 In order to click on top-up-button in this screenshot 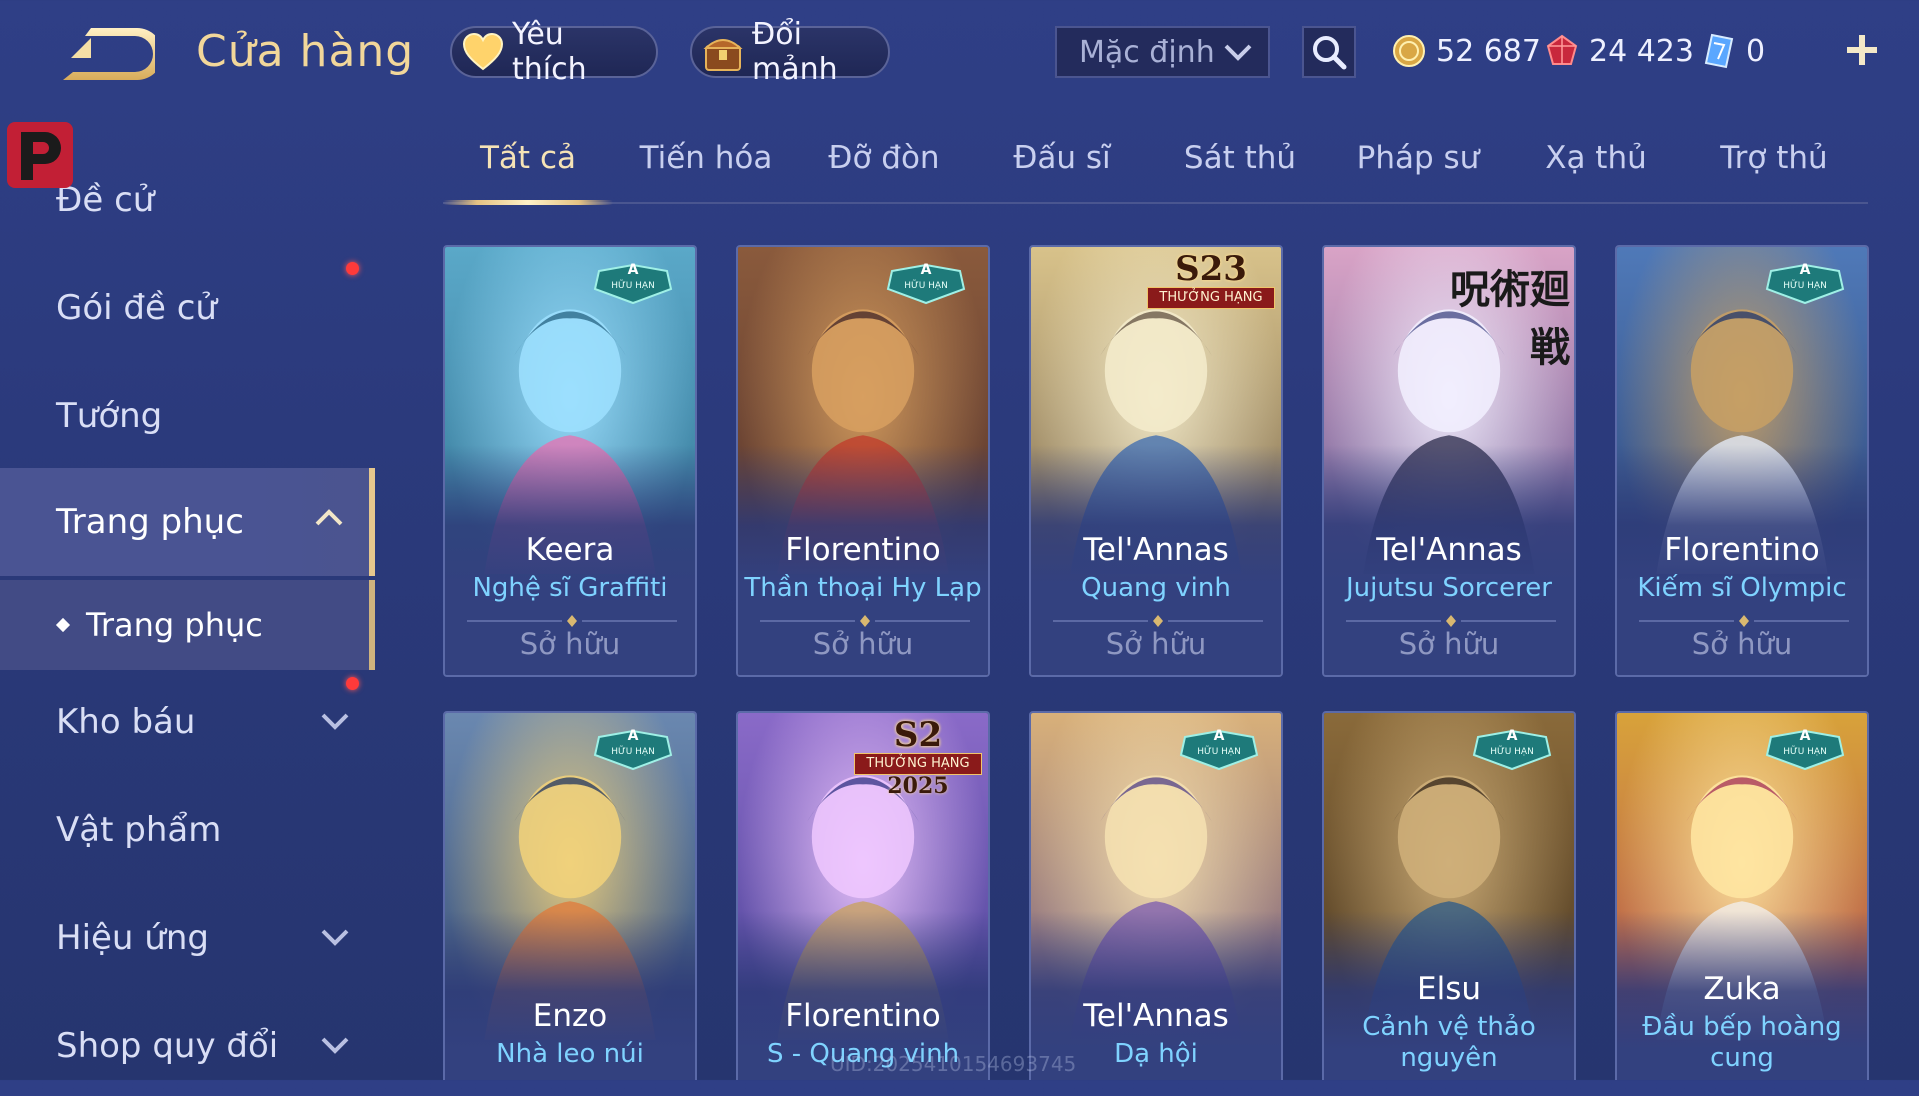, I will do `click(1862, 50)`.